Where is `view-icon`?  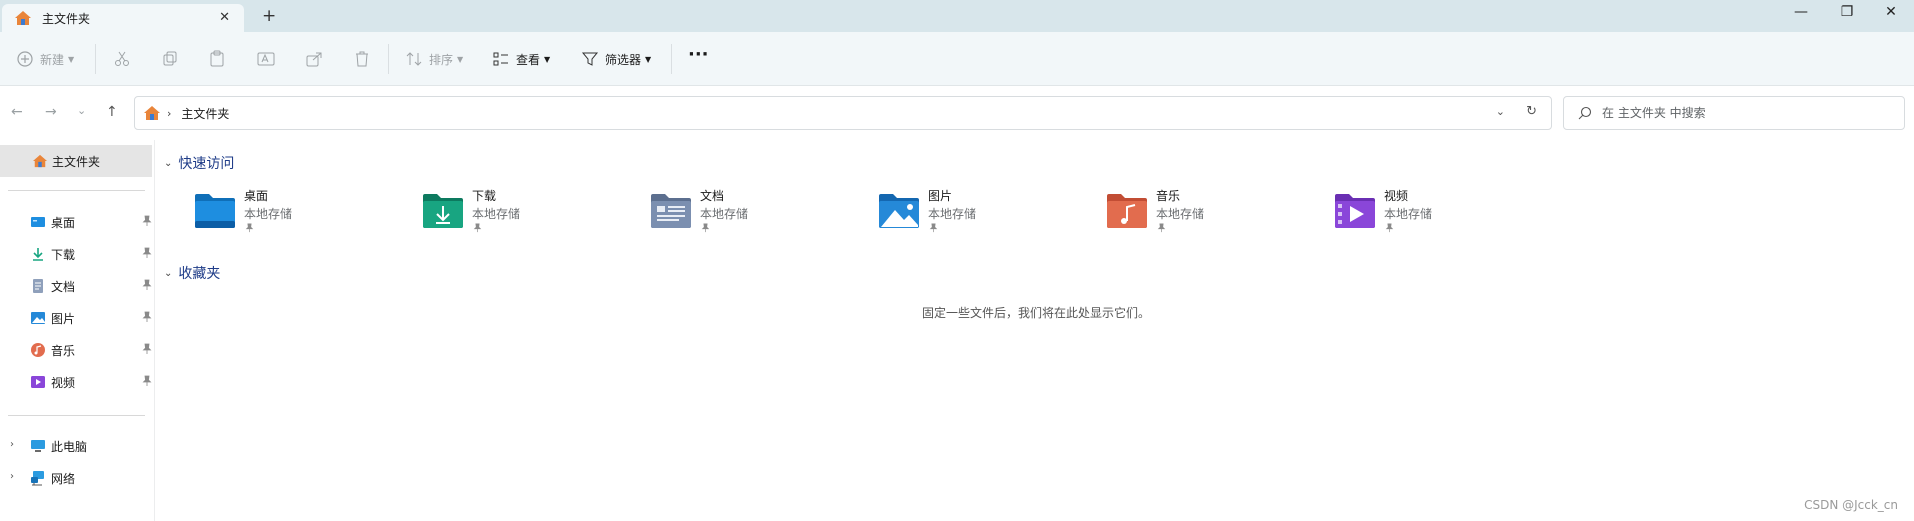 view-icon is located at coordinates (500, 59).